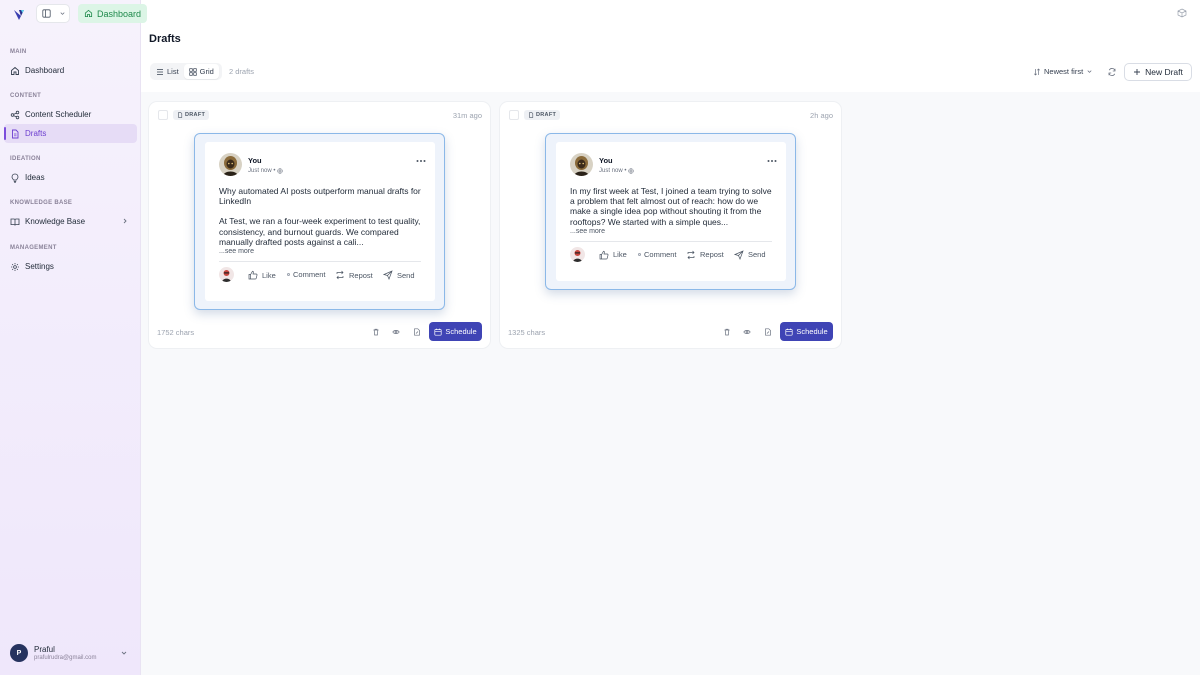  Describe the element at coordinates (55, 221) in the screenshot. I see `sidebar-item-label: Knowledge Base` at that location.